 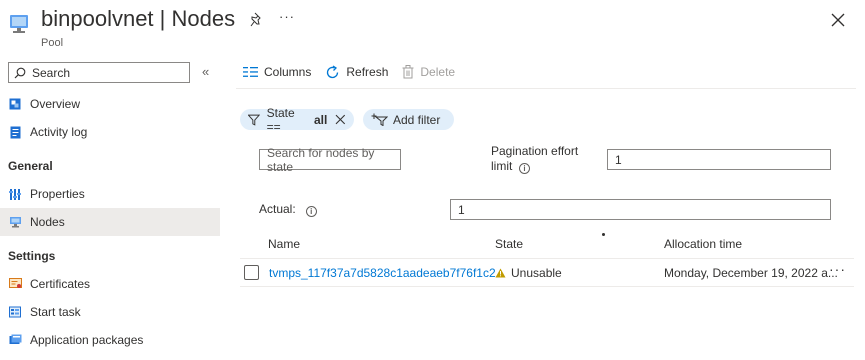 I want to click on sidebar-item-label: Activity log, so click(x=59, y=132).